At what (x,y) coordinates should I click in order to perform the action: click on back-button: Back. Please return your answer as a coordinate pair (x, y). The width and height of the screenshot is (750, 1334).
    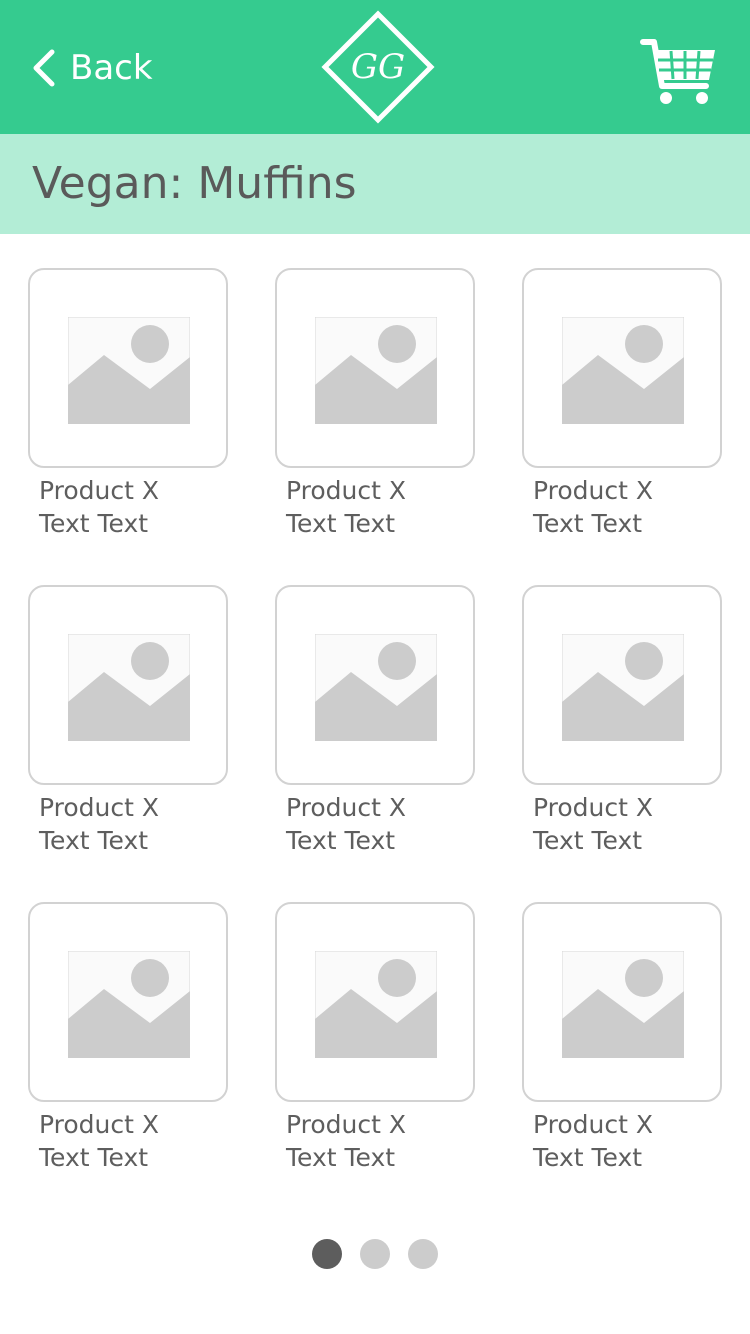
    Looking at the image, I should click on (91, 68).